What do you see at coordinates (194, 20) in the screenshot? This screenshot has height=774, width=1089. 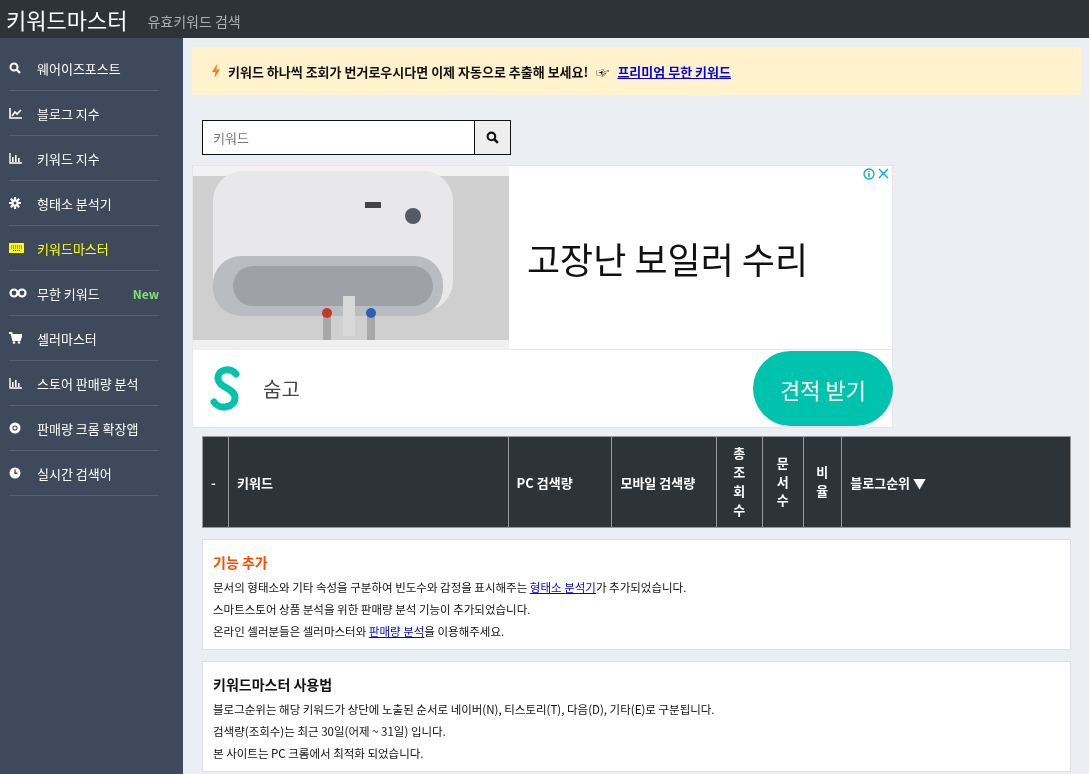 I see `site-subtitle: 유효키워드 검색` at bounding box center [194, 20].